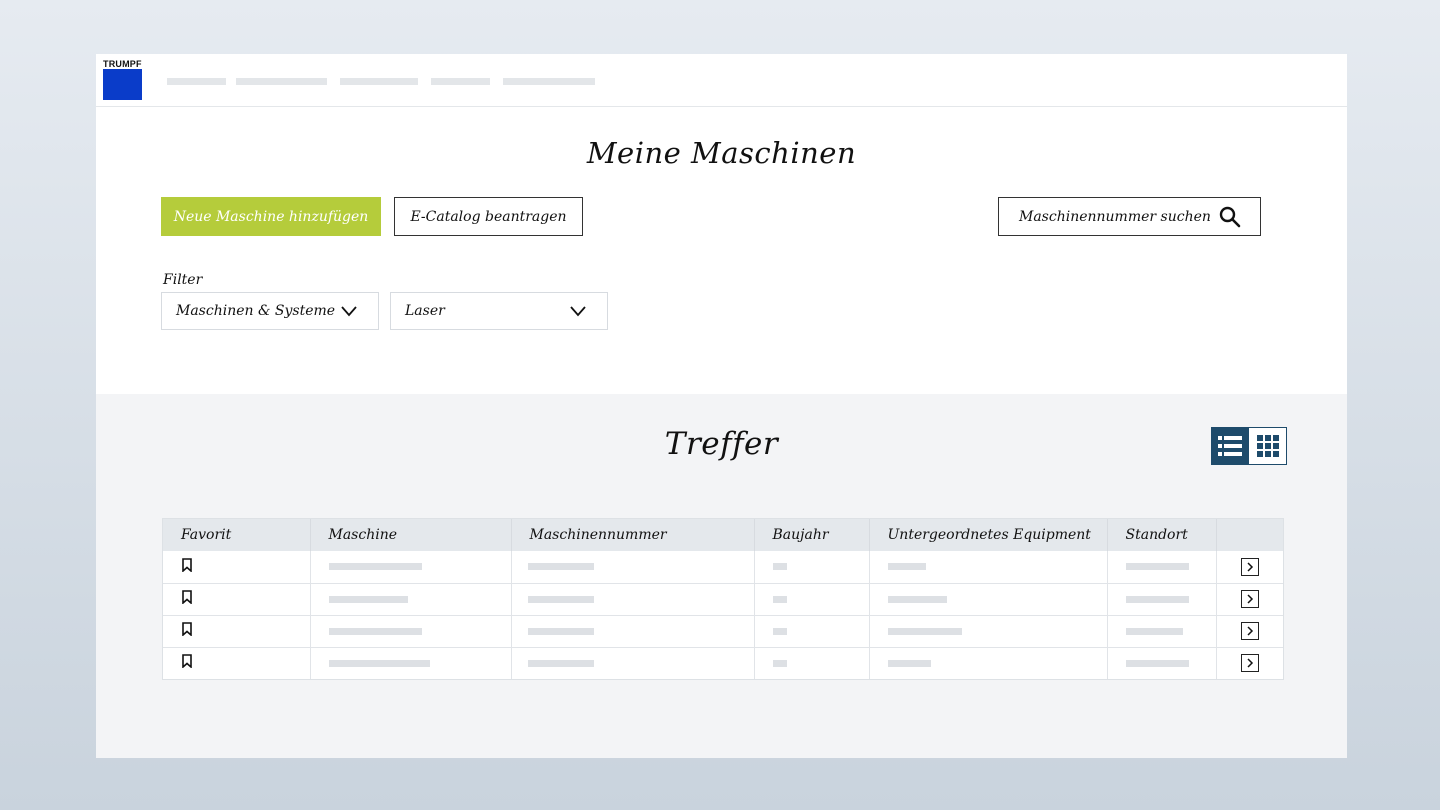 This screenshot has width=1440, height=810. What do you see at coordinates (988, 535) in the screenshot?
I see `column-header-sub-equipment: Untergeordnetes Equipment` at bounding box center [988, 535].